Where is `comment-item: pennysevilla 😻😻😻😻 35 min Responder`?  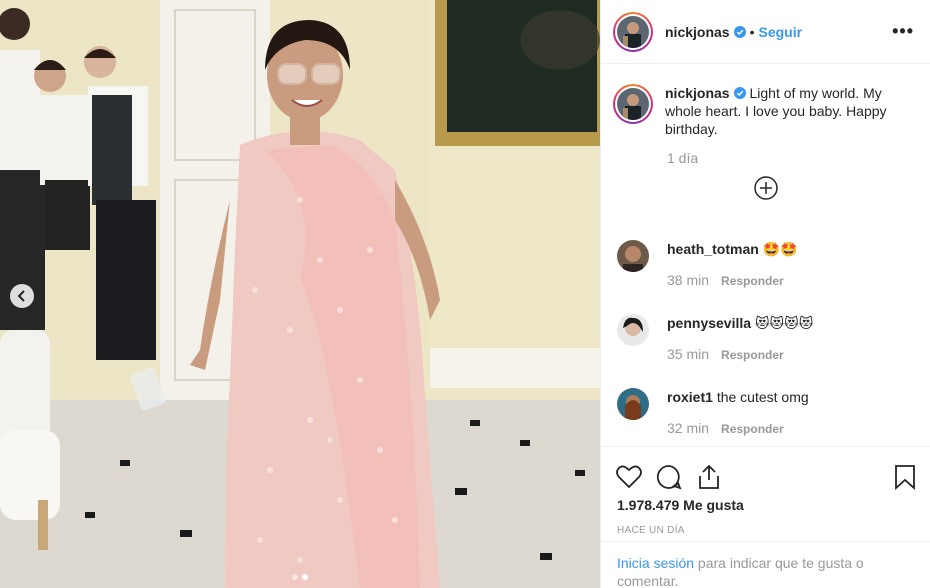
comment-item: pennysevilla 😻😻😻😻 35 min Responder is located at coordinates (765, 338).